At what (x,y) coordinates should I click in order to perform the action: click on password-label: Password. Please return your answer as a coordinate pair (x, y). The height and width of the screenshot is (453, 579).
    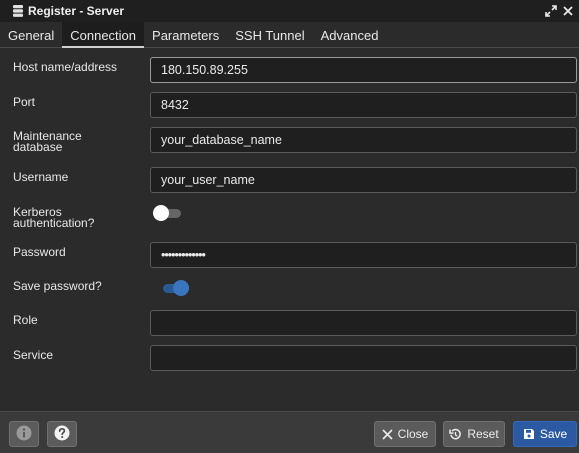
    Looking at the image, I should click on (39, 252).